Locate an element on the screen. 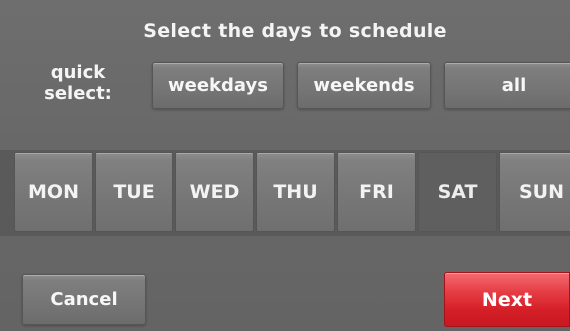 This screenshot has width=570, height=331. all-button: all is located at coordinates (507, 85).